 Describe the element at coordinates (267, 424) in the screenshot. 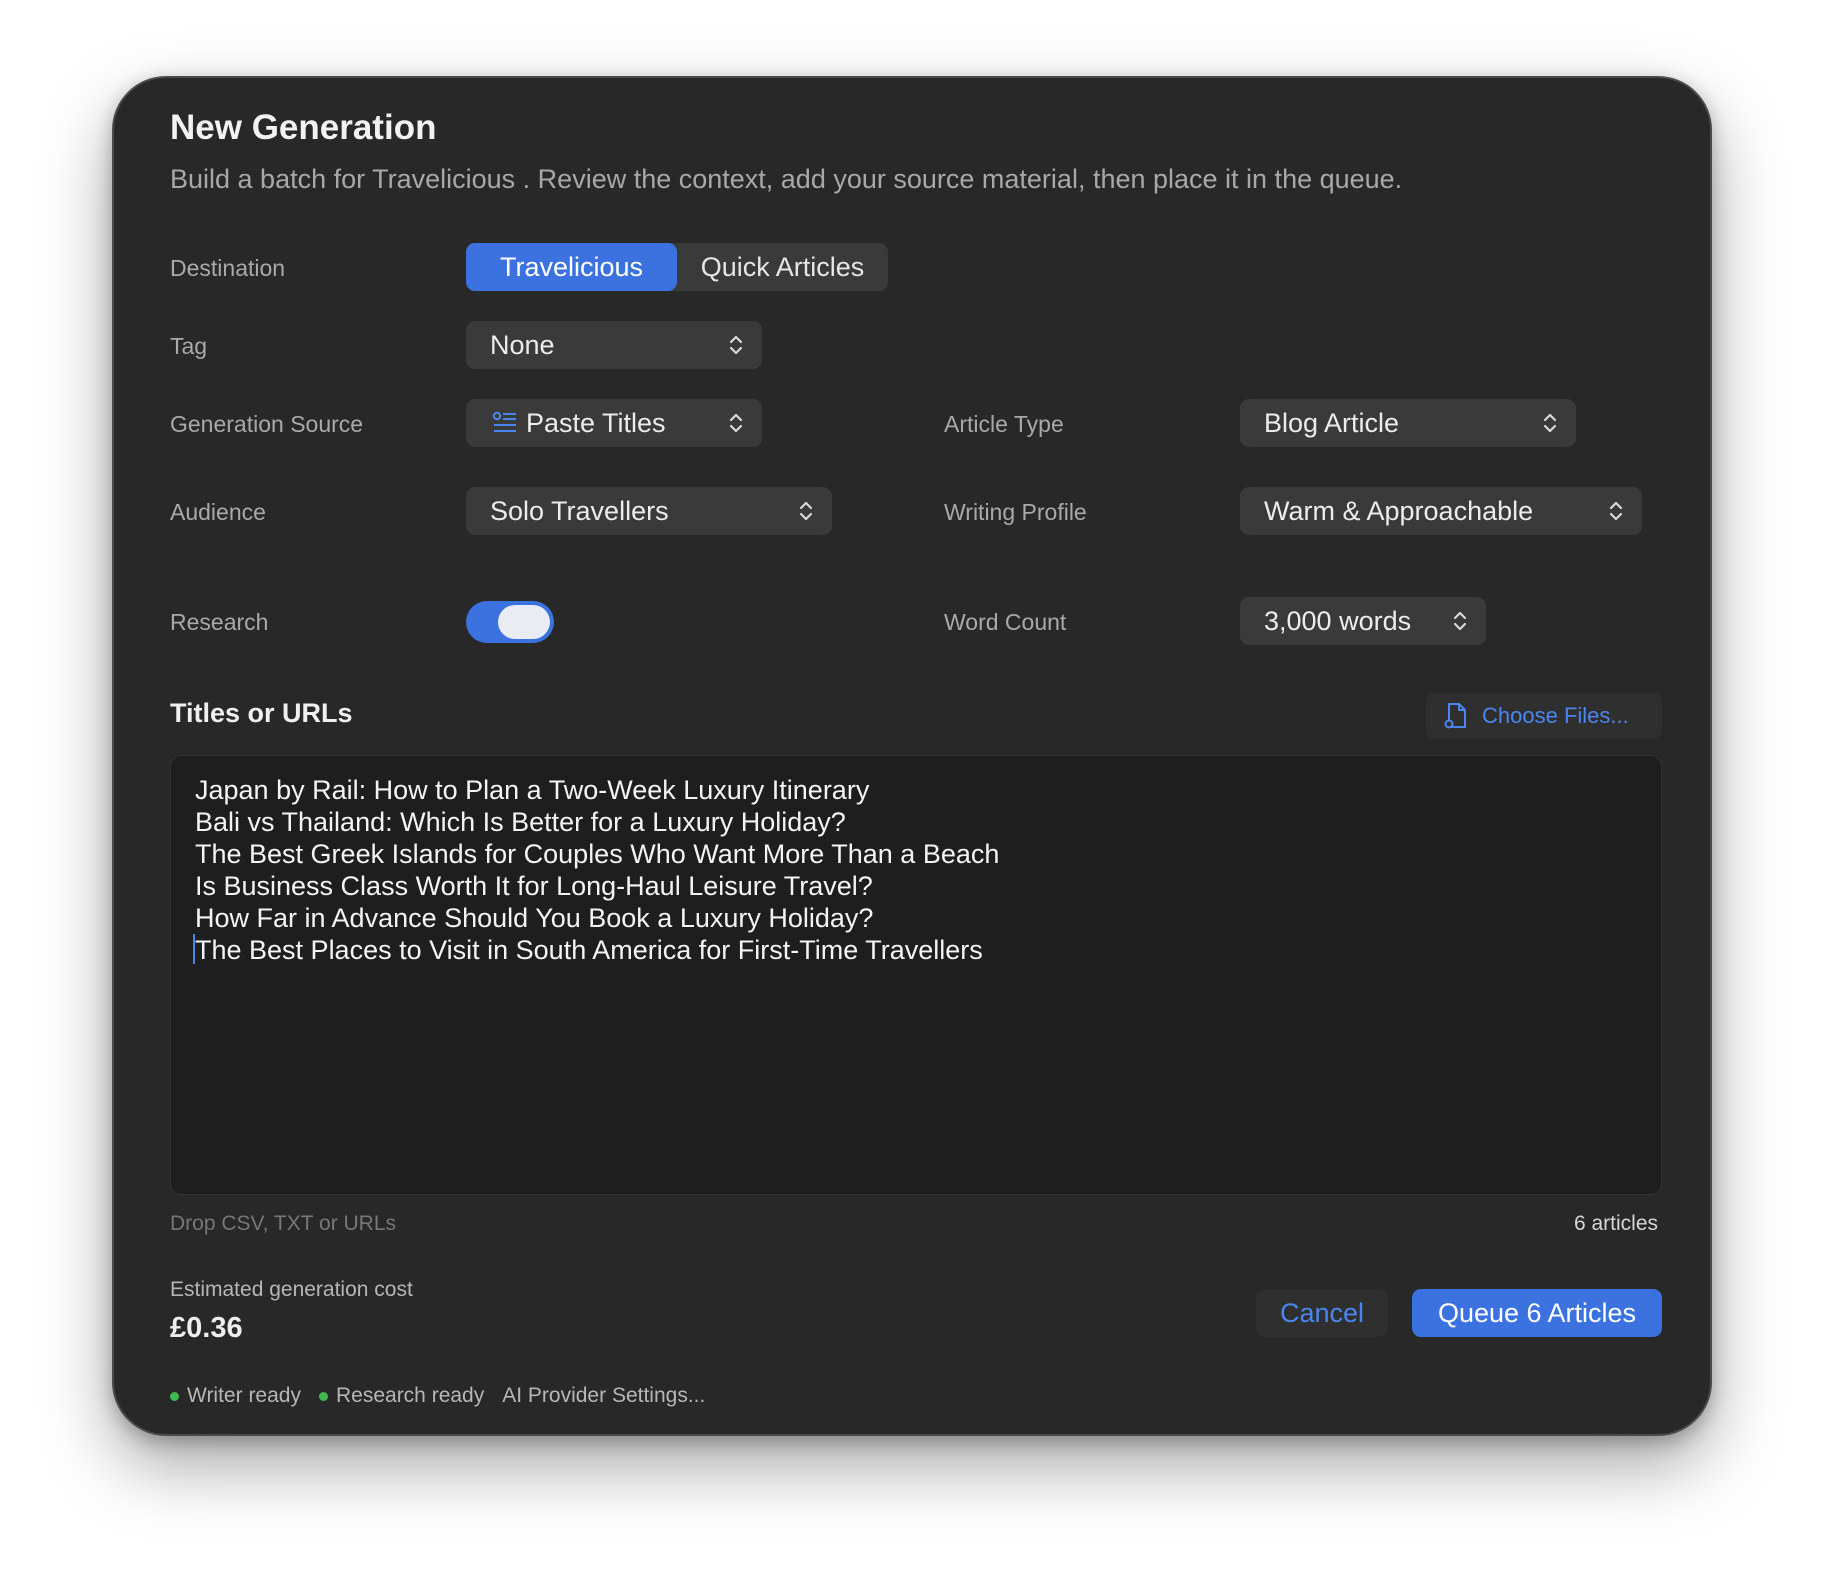

I see `generation-source-label: Generation Source` at that location.